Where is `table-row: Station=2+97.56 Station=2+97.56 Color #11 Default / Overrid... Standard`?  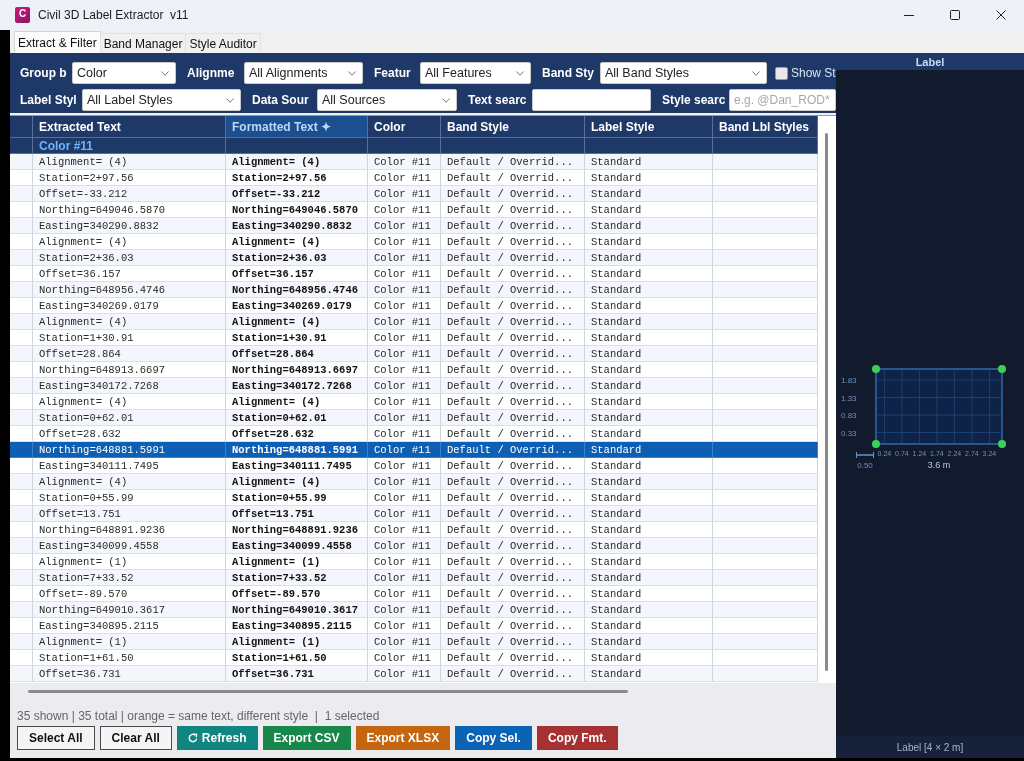 table-row: Station=2+97.56 Station=2+97.56 Color #11 Default / Overrid... Standard is located at coordinates (414, 178).